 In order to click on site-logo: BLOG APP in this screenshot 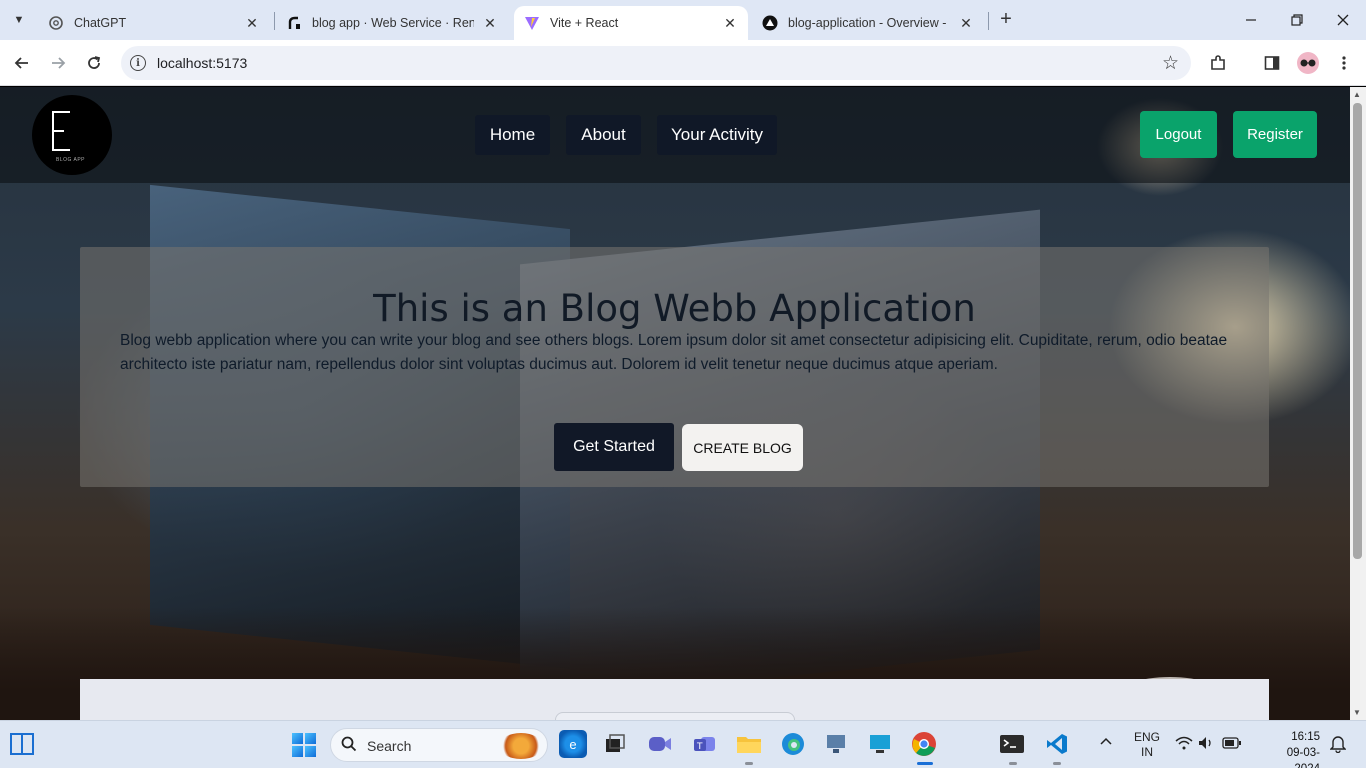, I will do `click(72, 135)`.